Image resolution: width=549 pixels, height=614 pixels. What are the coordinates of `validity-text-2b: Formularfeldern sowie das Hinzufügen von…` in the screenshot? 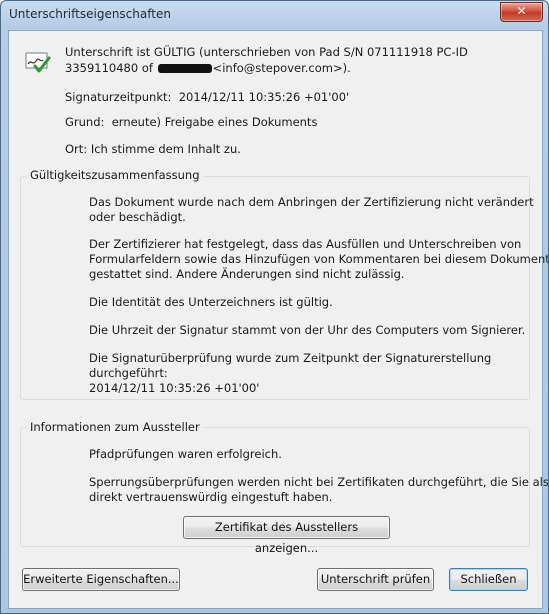 It's located at (319, 259).